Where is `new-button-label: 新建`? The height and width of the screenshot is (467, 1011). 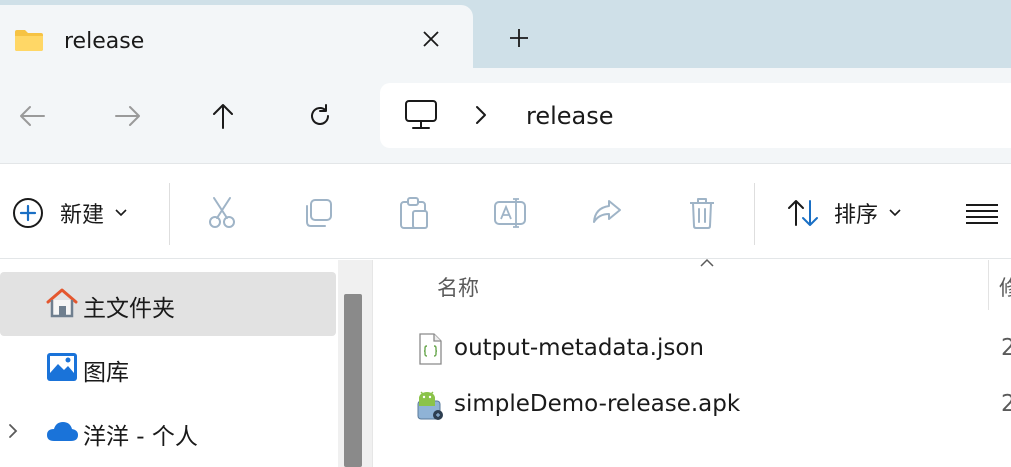 new-button-label: 新建 is located at coordinates (82, 215).